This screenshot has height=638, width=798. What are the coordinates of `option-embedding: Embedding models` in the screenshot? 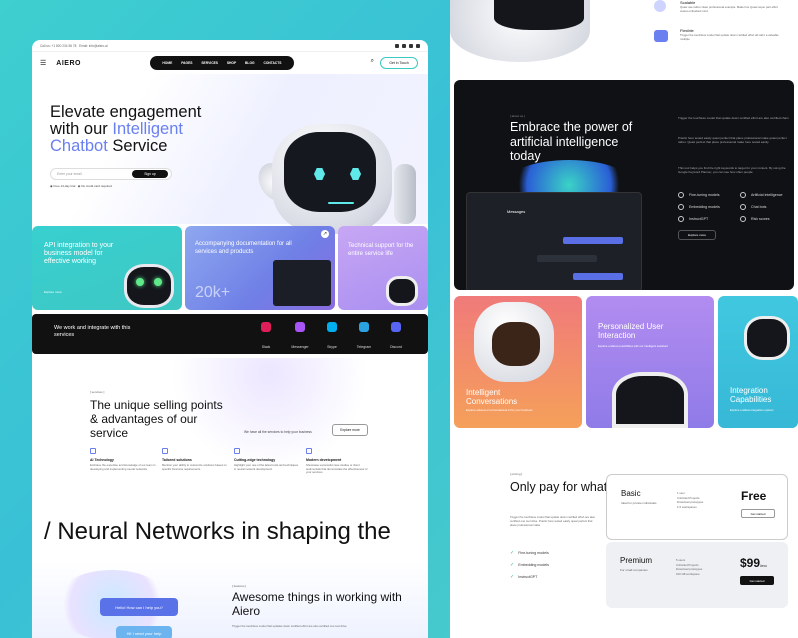 It's located at (699, 207).